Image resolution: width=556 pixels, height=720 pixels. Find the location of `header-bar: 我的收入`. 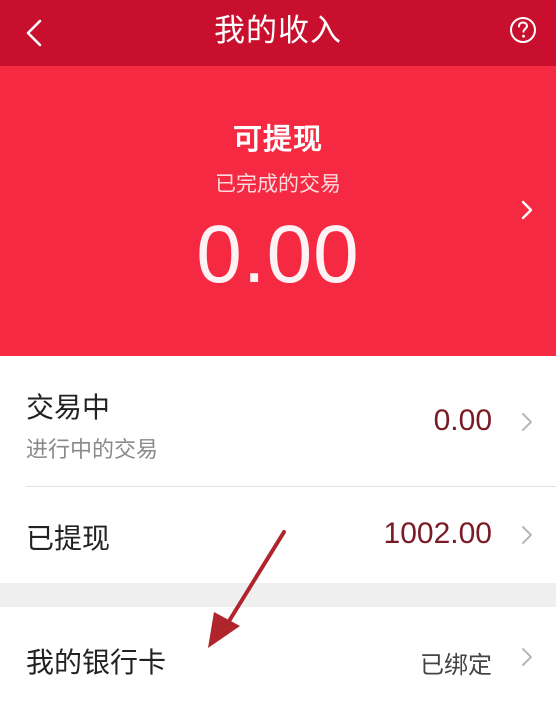

header-bar: 我的收入 is located at coordinates (278, 33).